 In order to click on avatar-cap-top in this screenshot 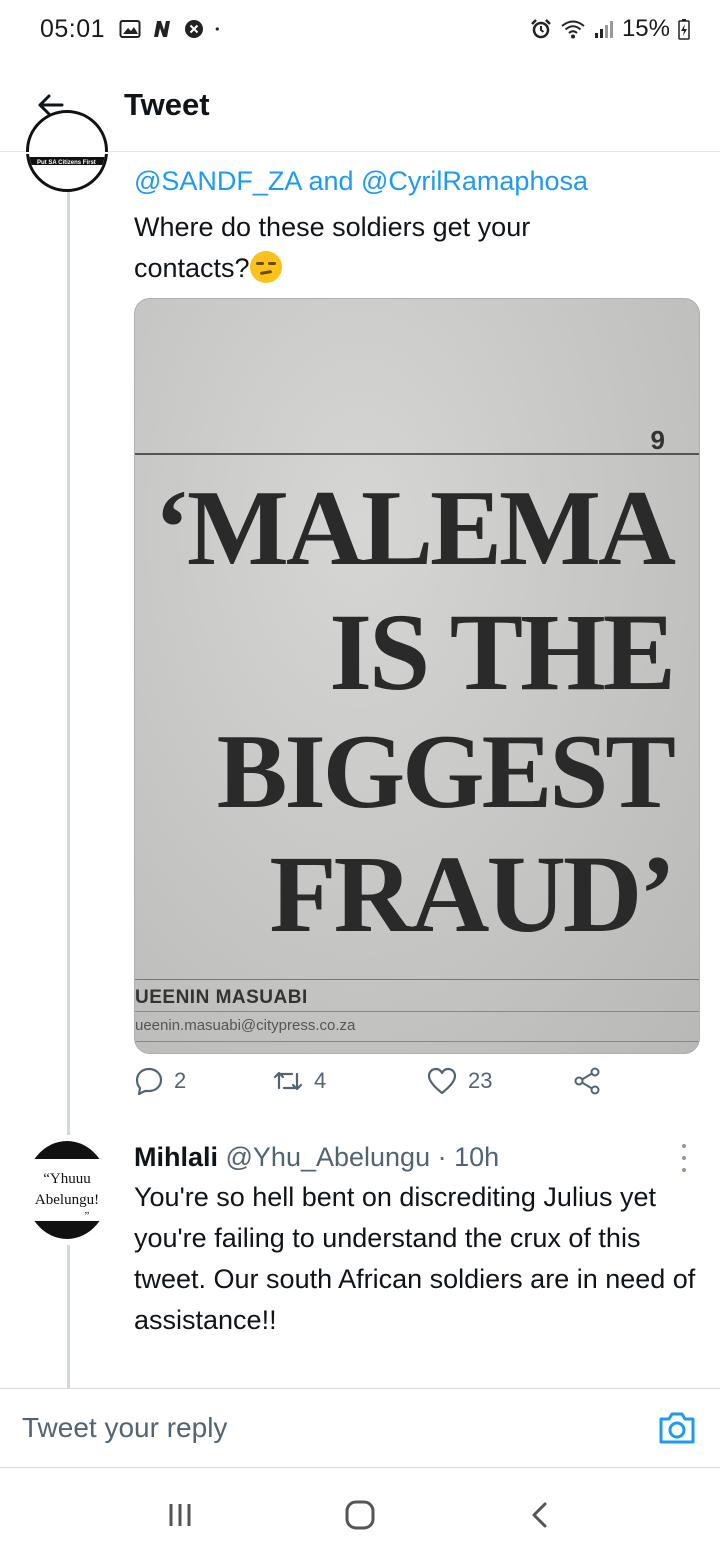, I will do `click(67, 1150)`.